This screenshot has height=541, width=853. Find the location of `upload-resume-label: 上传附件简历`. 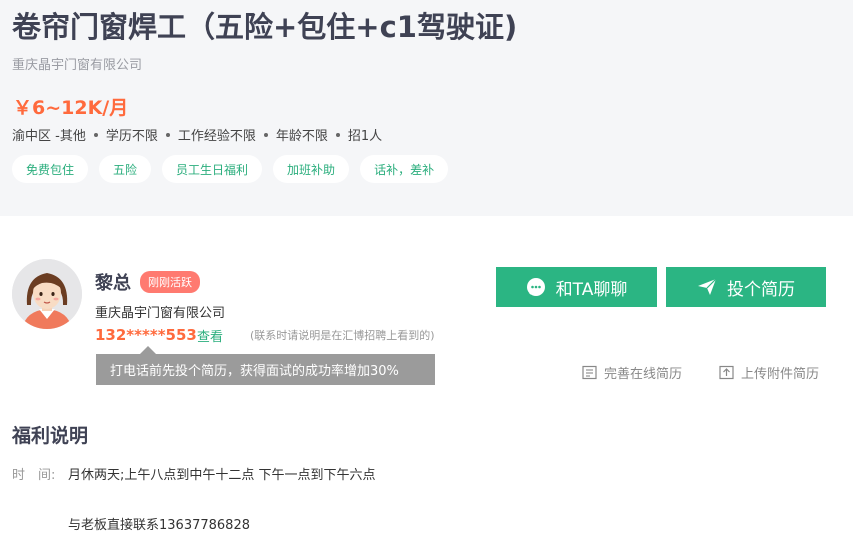

upload-resume-label: 上传附件简历 is located at coordinates (780, 374).